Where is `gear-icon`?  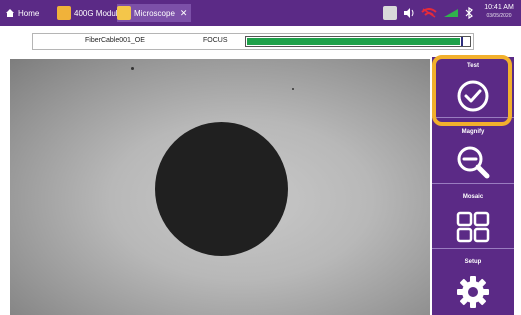 gear-icon is located at coordinates (473, 292).